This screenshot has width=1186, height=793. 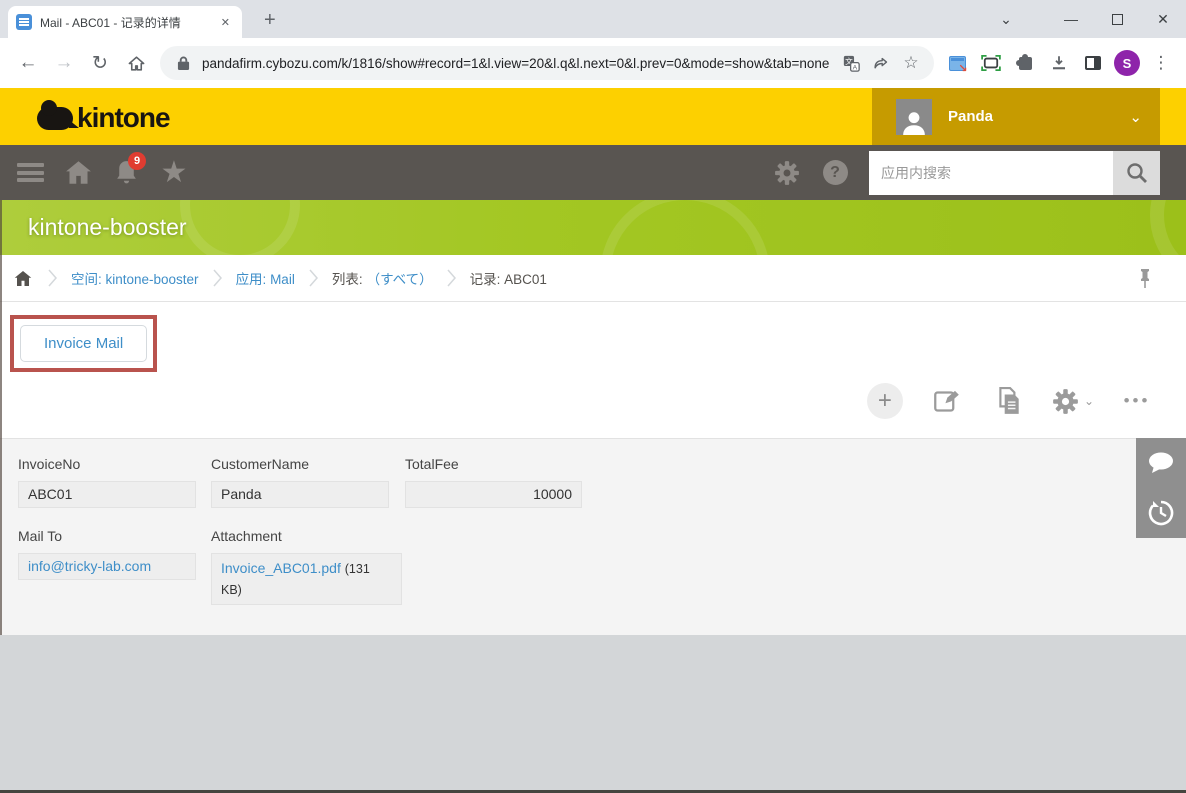 What do you see at coordinates (1025, 63) in the screenshot?
I see `extensions-puzzle-icon` at bounding box center [1025, 63].